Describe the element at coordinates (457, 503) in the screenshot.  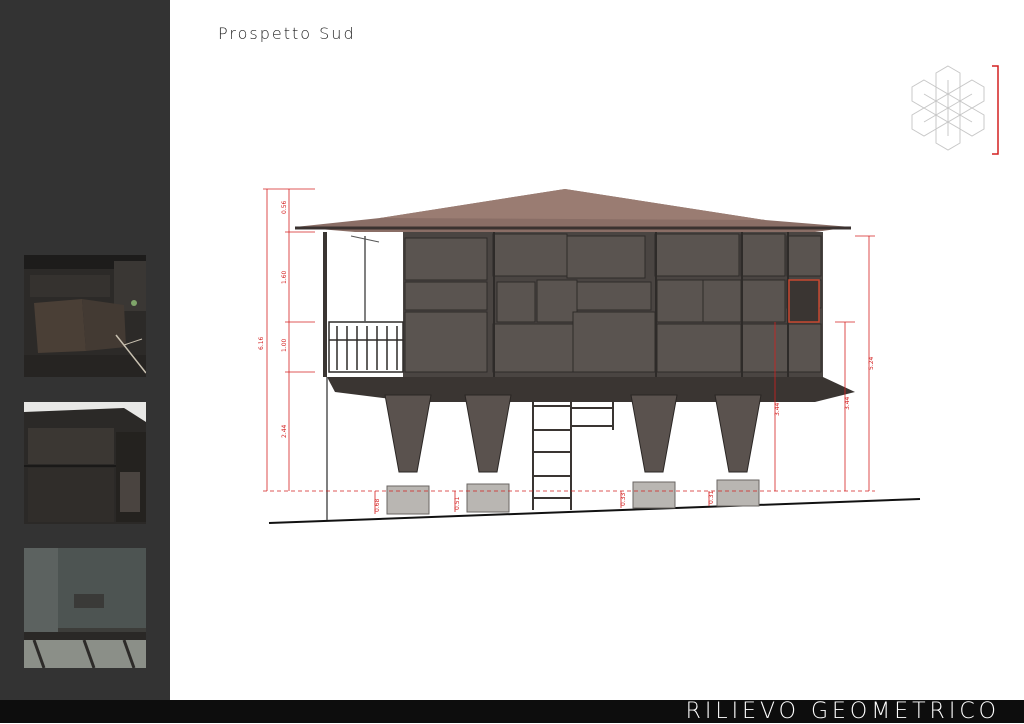
I see `dim-pier-2: 0.51` at that location.